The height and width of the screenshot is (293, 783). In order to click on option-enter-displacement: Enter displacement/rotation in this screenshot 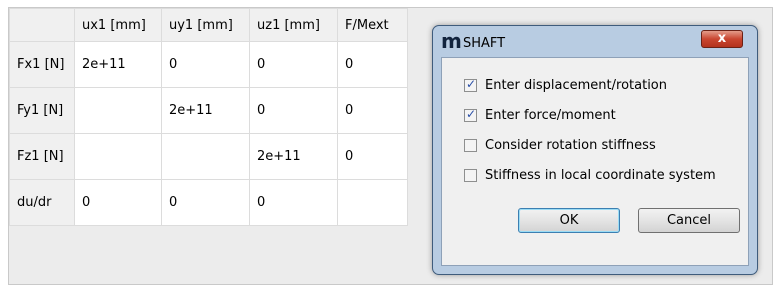, I will do `click(565, 85)`.